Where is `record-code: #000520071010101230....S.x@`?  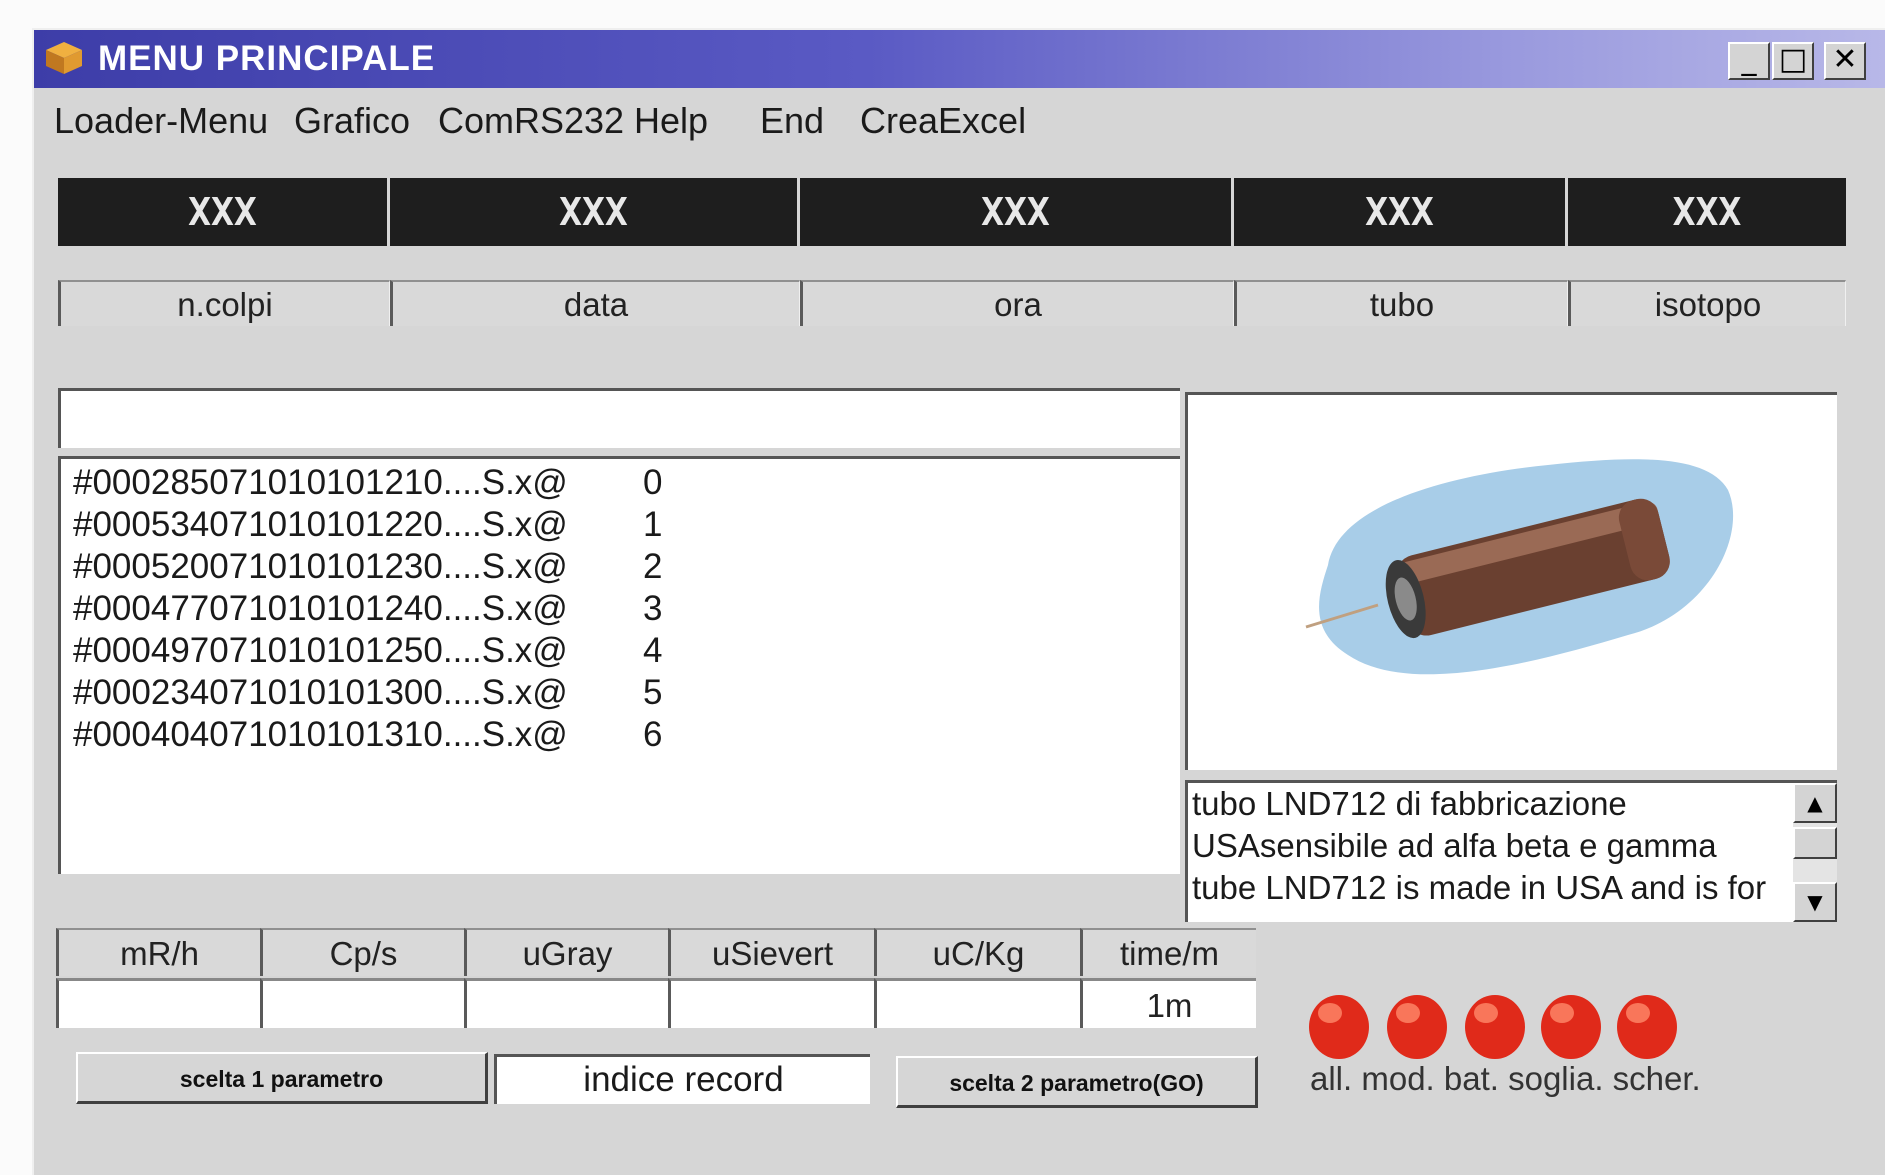 record-code: #000520071010101230....S.x@ is located at coordinates (320, 566).